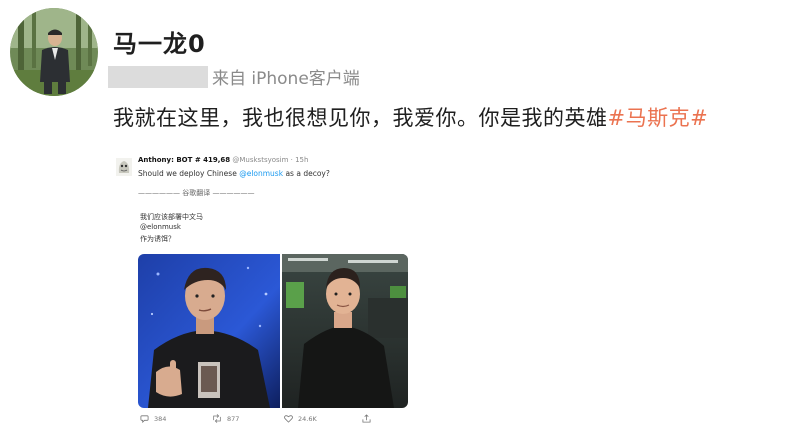 The image size is (800, 432). I want to click on hashtag-link: #马斯克#, so click(658, 118).